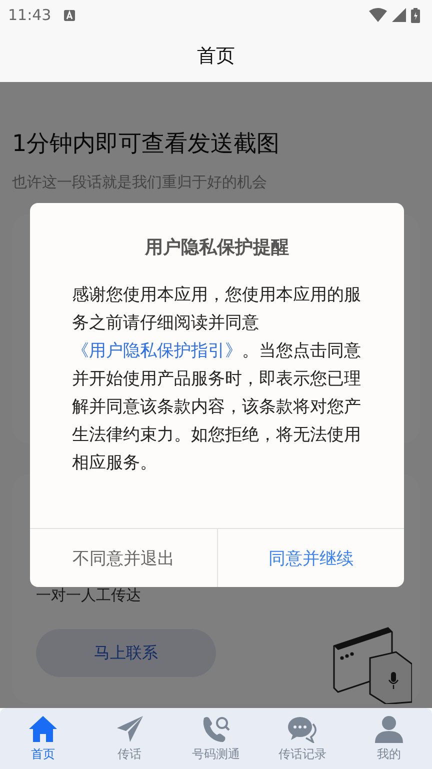 The image size is (432, 769). What do you see at coordinates (70, 15) in the screenshot?
I see `notification-icon` at bounding box center [70, 15].